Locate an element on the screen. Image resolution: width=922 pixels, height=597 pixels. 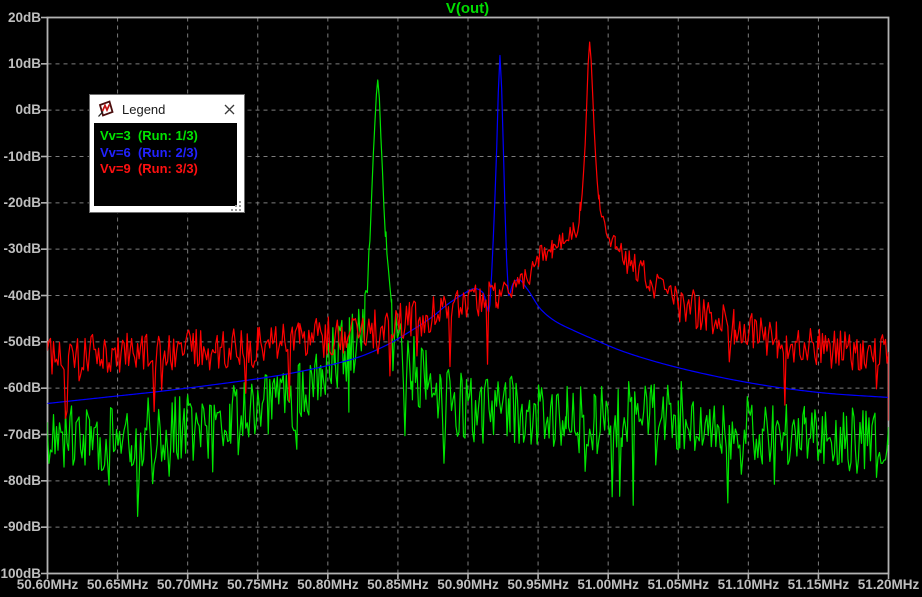
plot-title: V(out) is located at coordinates (467, 8).